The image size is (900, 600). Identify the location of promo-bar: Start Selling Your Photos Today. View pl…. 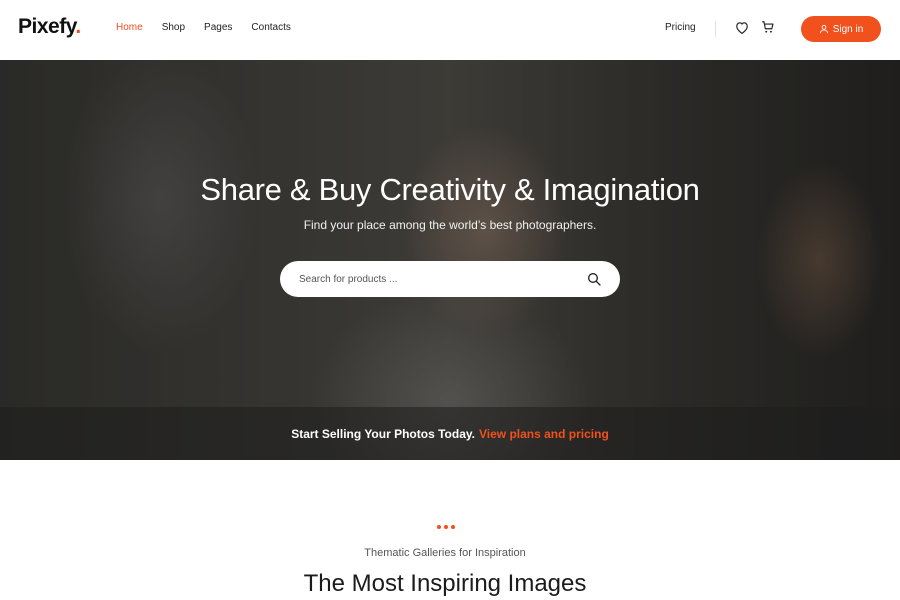
(450, 433).